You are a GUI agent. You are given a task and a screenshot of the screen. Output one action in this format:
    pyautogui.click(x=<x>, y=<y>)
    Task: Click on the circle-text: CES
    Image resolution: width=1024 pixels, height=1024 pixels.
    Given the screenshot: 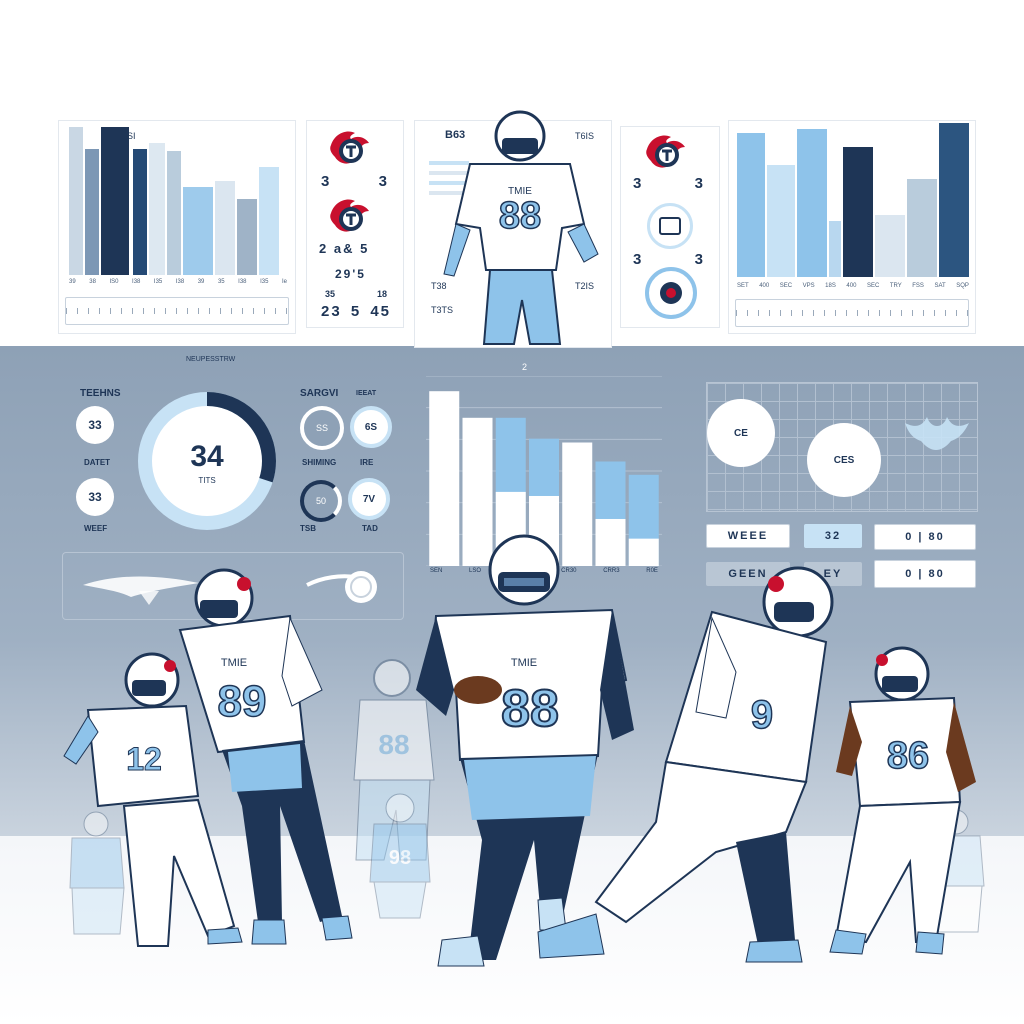 What is the action you would take?
    pyautogui.click(x=844, y=460)
    